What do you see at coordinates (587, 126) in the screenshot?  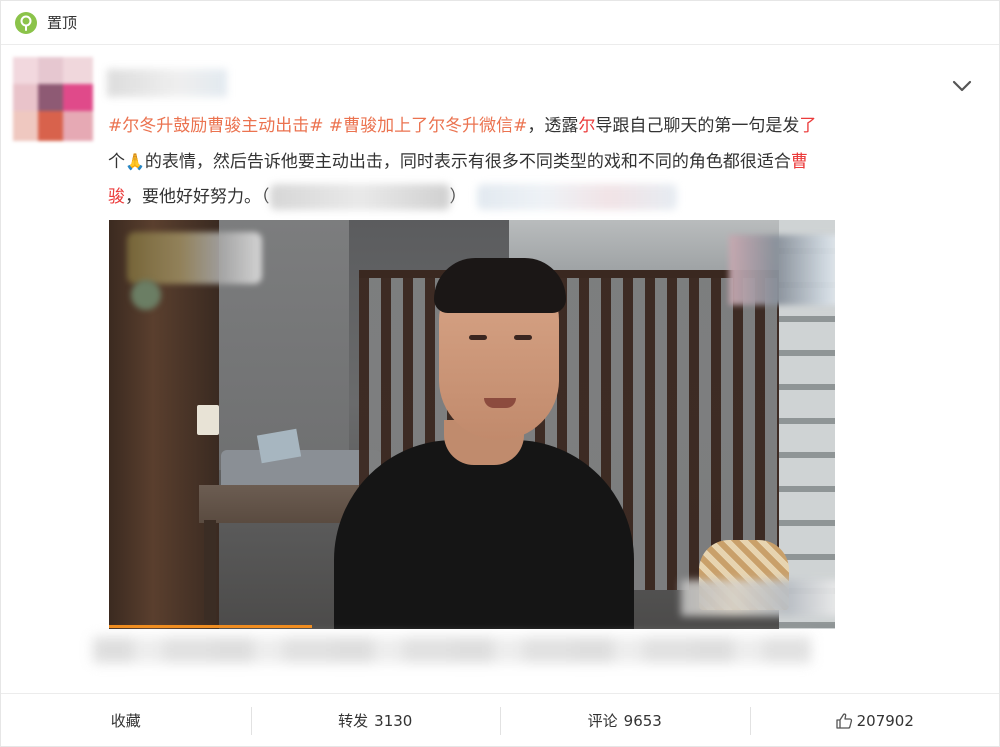 I see `highlight-text: 尔` at bounding box center [587, 126].